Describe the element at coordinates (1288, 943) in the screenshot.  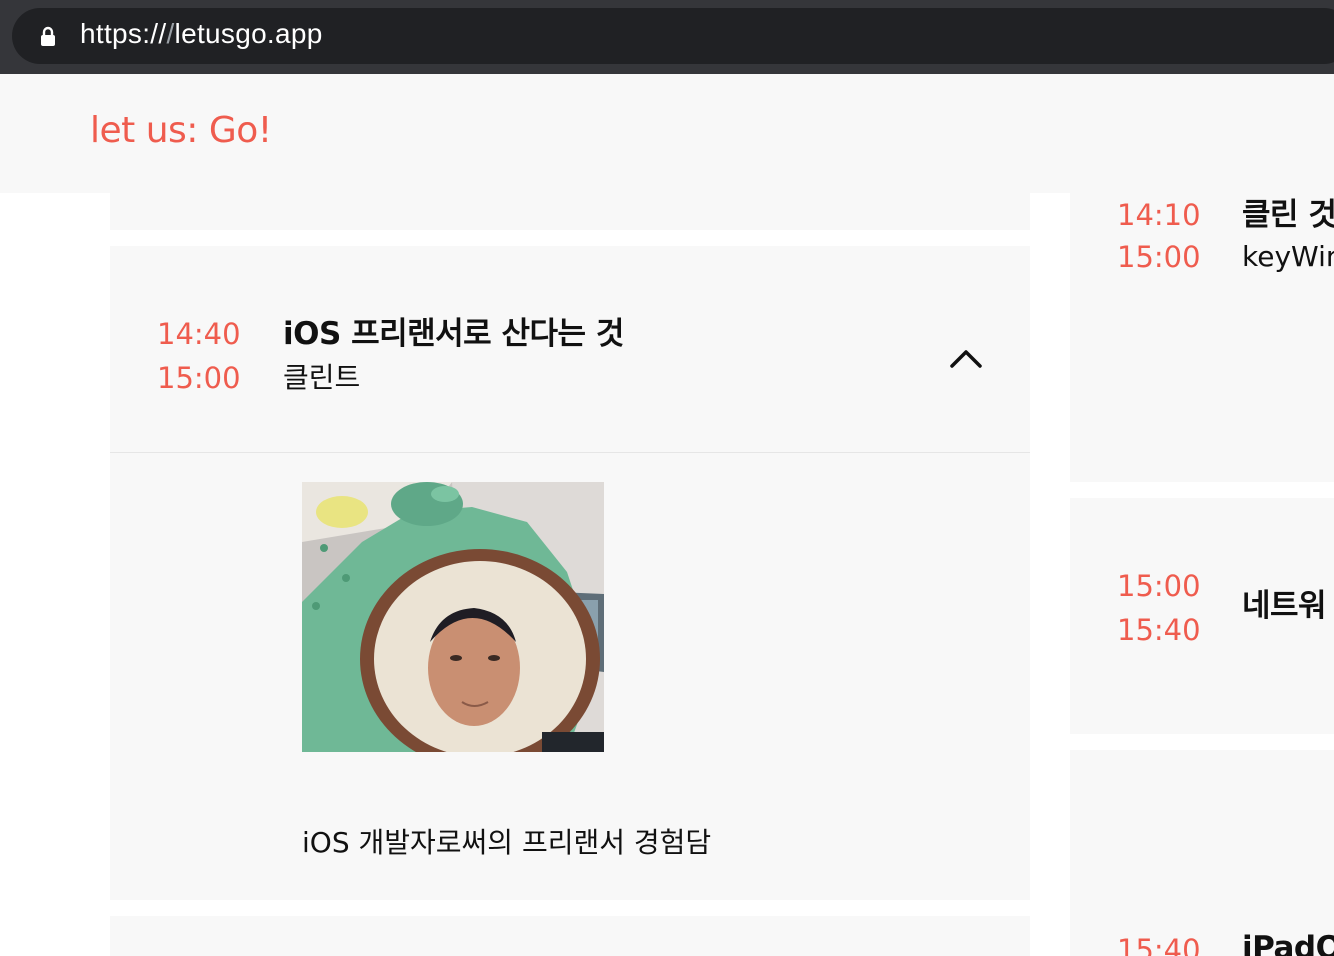
I see `right-session-3-title: iPadO` at that location.